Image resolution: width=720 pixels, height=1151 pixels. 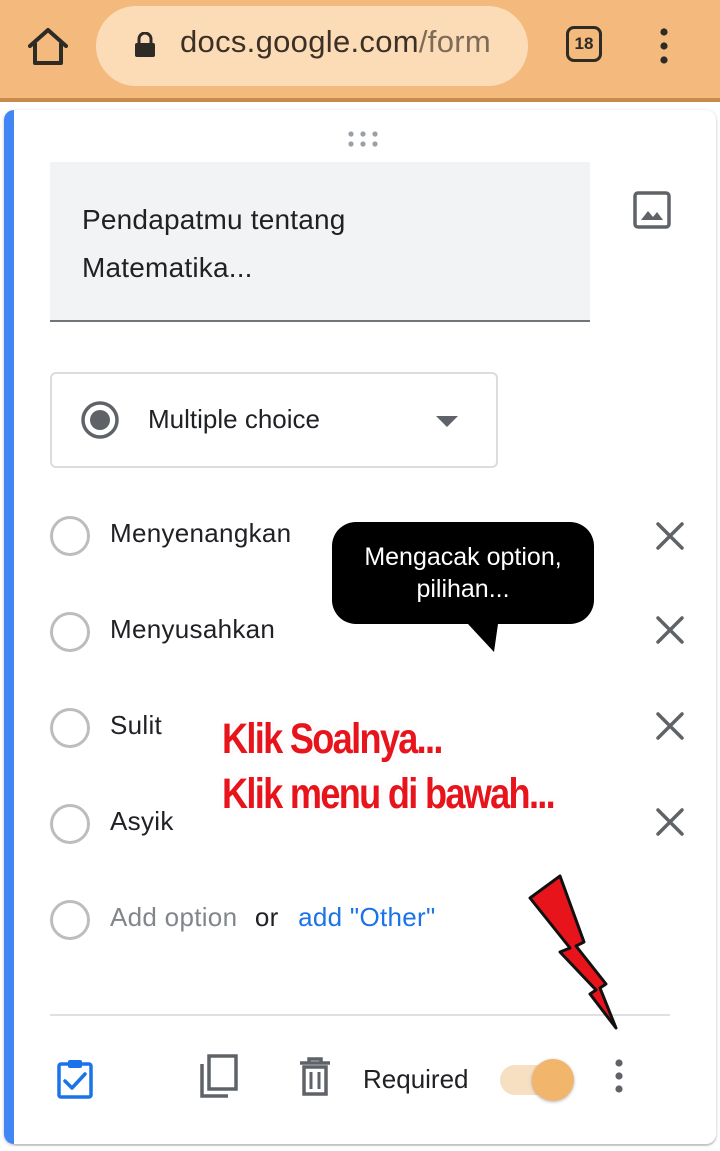 I want to click on toolbar-divider, so click(x=360, y=100).